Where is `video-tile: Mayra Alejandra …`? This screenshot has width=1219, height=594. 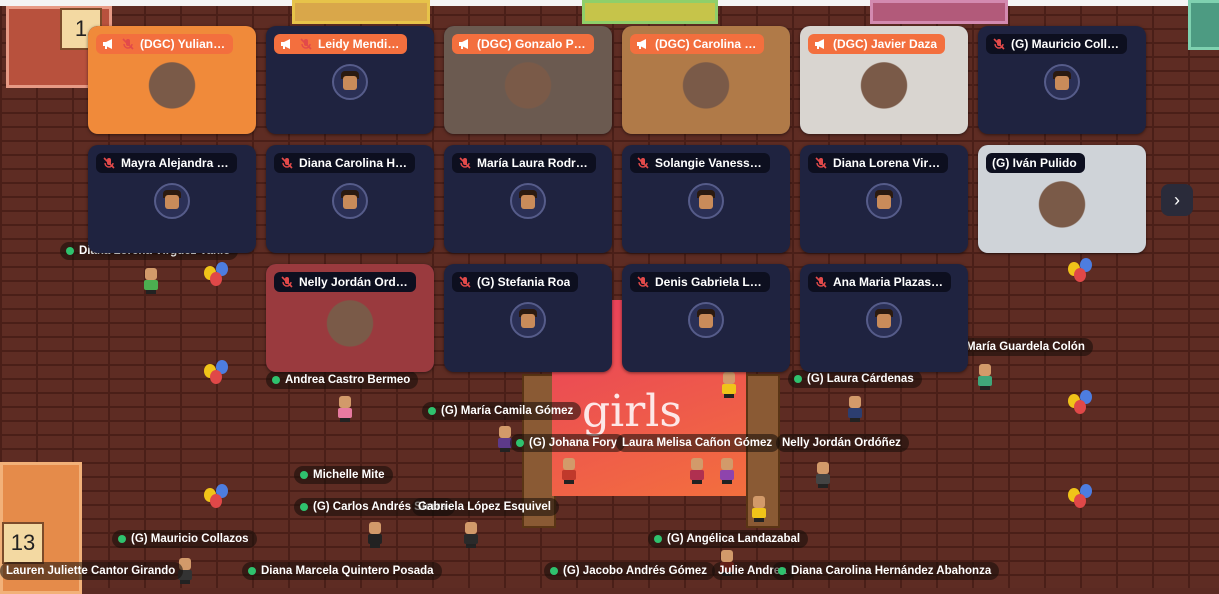 video-tile: Mayra Alejandra … is located at coordinates (172, 199).